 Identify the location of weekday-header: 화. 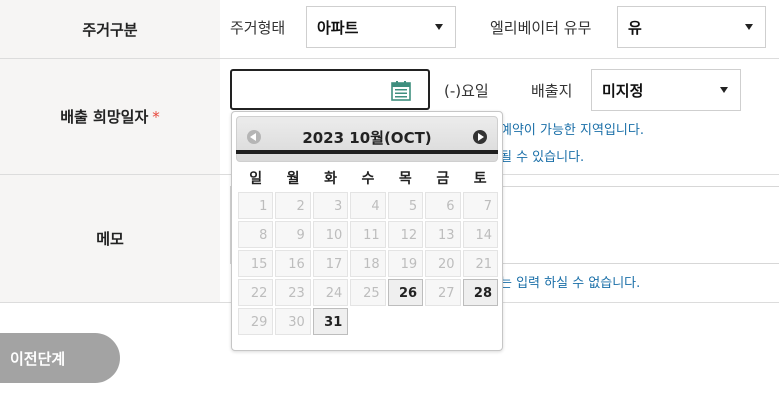
(330, 179).